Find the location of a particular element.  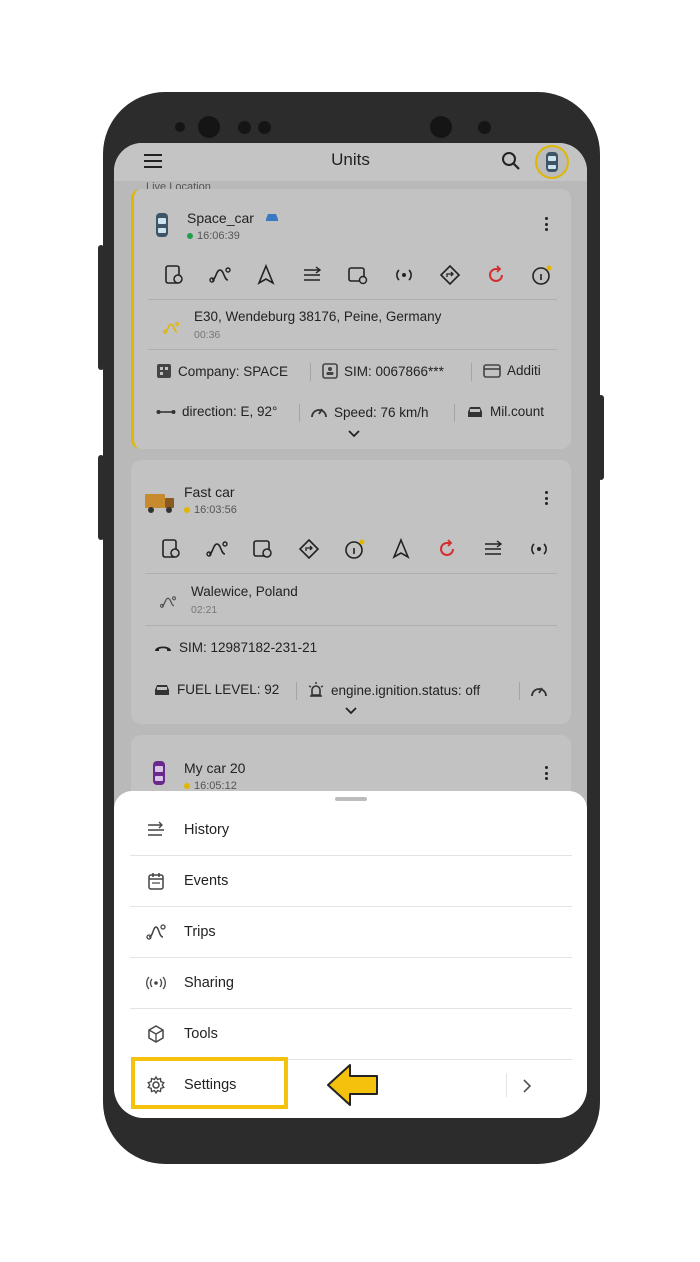

unit-address: E30, Wendeburg 38176, Peine, Germany is located at coordinates (318, 316).